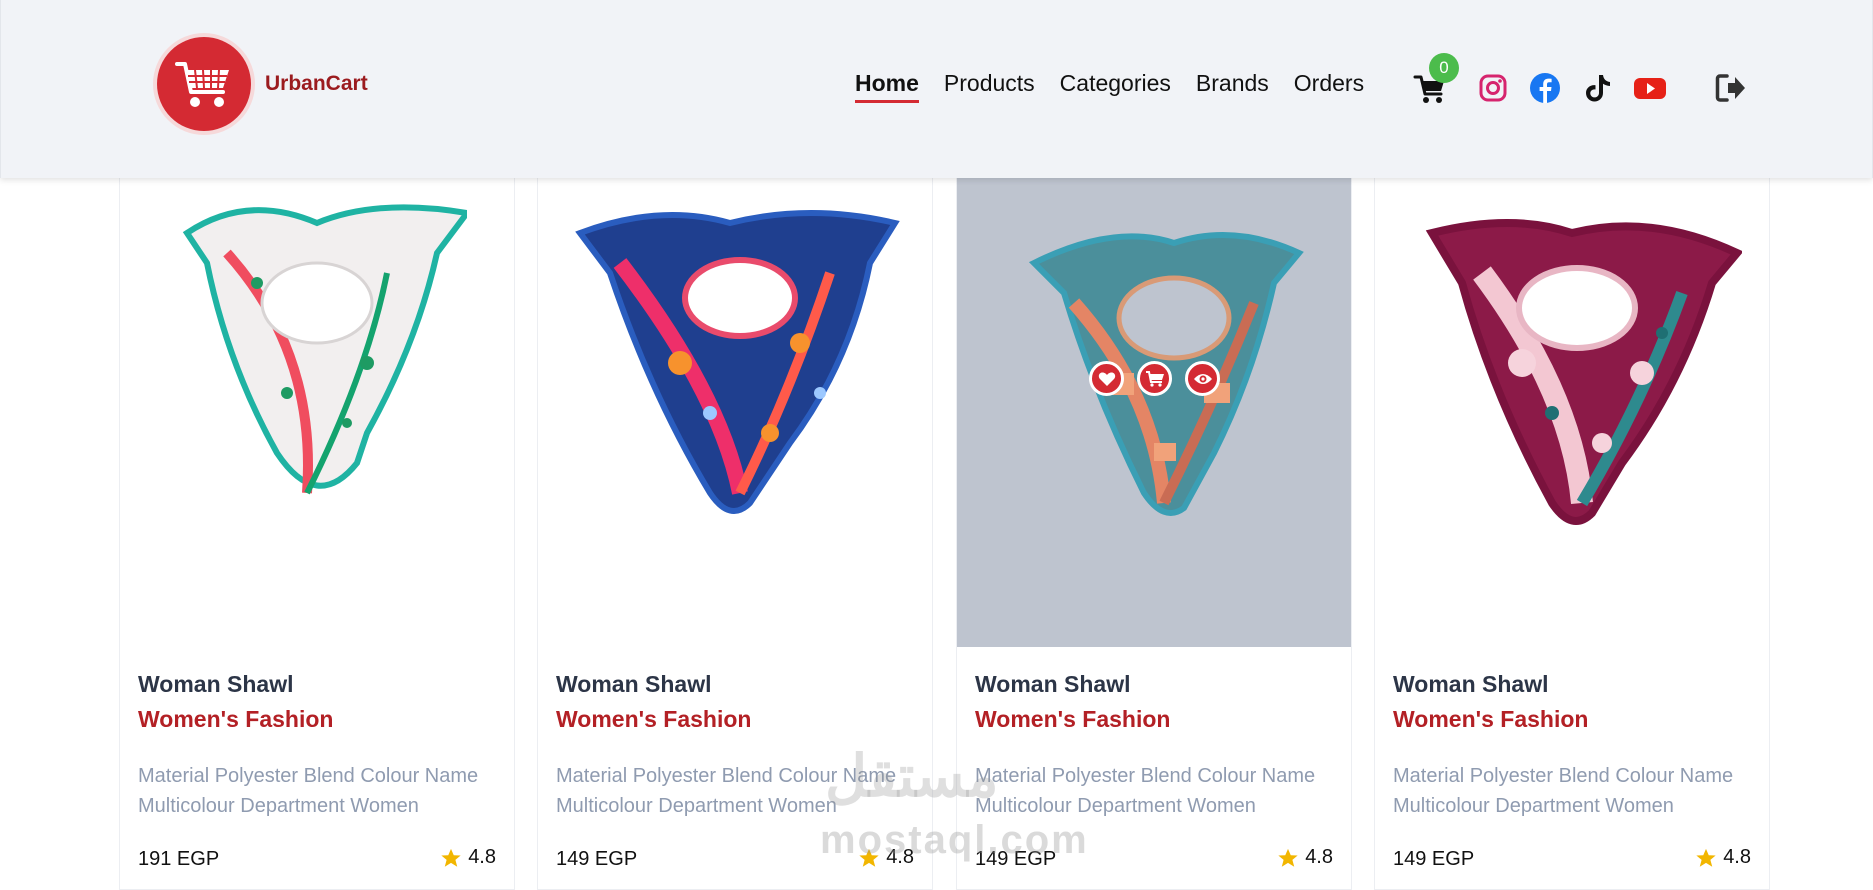  I want to click on main-nav: Home Products Categories Brands Orders, so click(1122, 86).